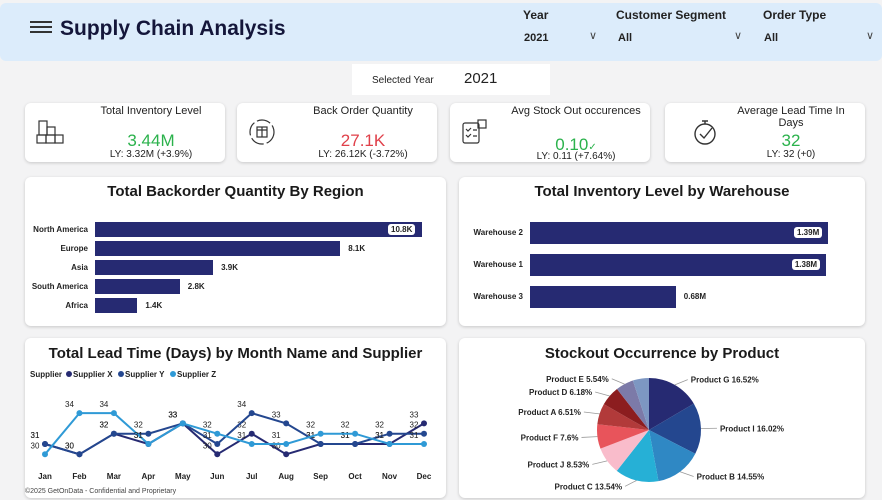 The height and width of the screenshot is (500, 882). Describe the element at coordinates (577, 379) in the screenshot. I see `slice-label: Product E 5.54%` at that location.